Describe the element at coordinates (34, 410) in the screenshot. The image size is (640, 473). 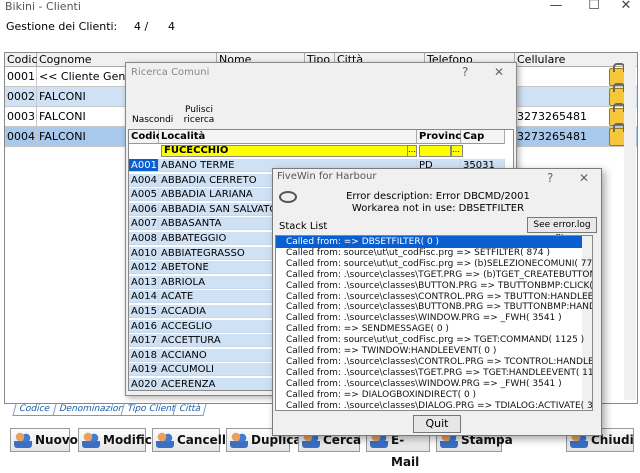
I see `tab-codice: Codice` at that location.